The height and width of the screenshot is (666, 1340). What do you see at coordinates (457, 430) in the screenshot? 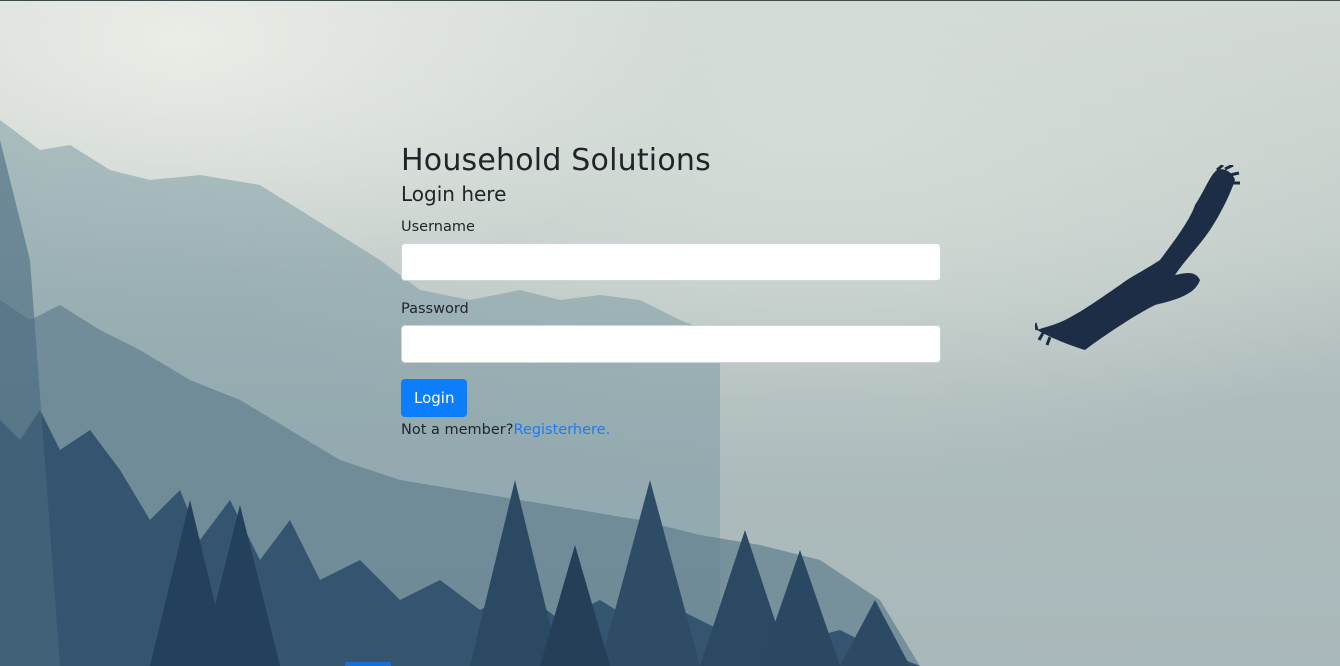
I see `register-prompt: Not a member?` at bounding box center [457, 430].